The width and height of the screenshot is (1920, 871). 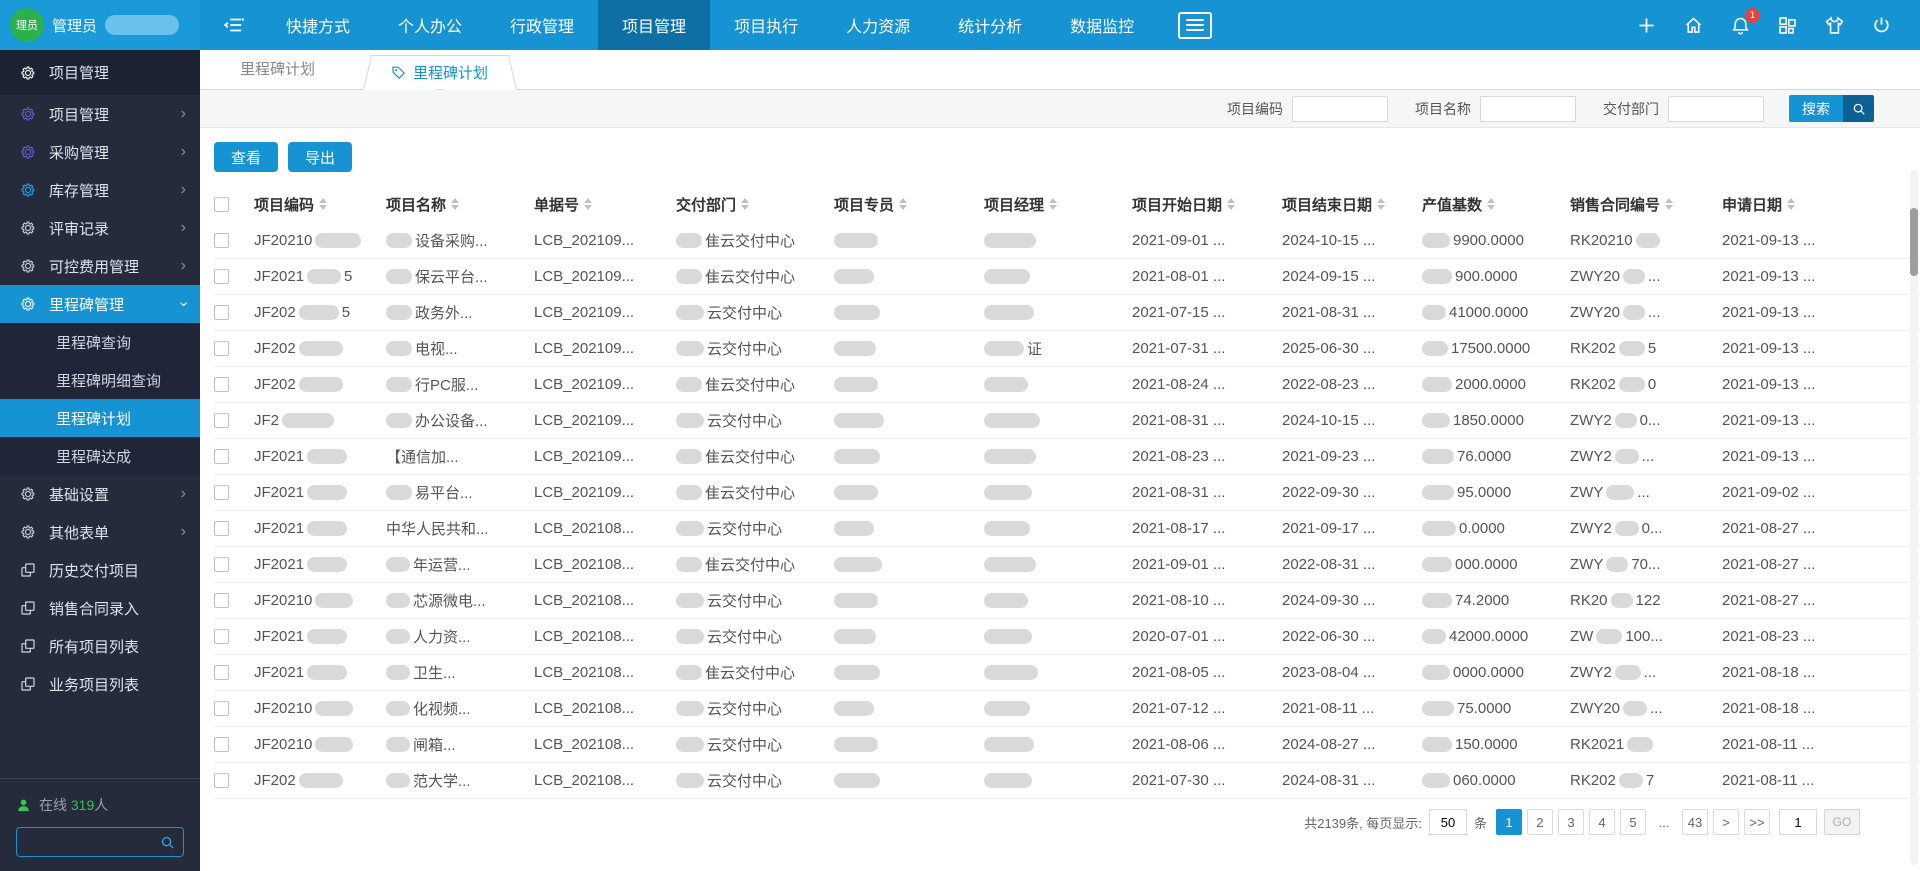 I want to click on sidebar-item-里程碑明细查询: 里程碑明细查询, so click(x=100, y=380).